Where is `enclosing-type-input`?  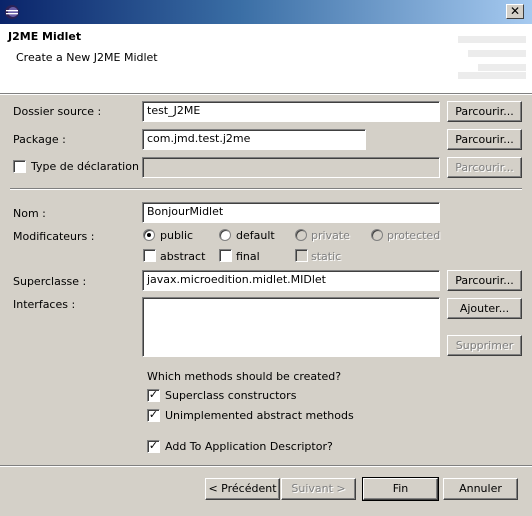
enclosing-type-input is located at coordinates (291, 167).